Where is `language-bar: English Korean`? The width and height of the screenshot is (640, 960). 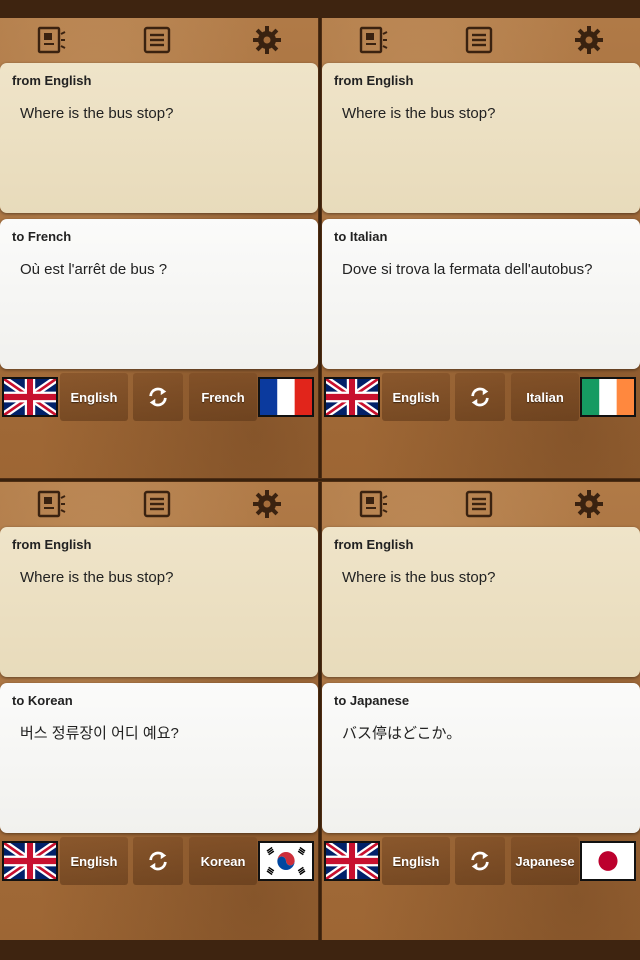
language-bar: English Korean is located at coordinates (159, 861).